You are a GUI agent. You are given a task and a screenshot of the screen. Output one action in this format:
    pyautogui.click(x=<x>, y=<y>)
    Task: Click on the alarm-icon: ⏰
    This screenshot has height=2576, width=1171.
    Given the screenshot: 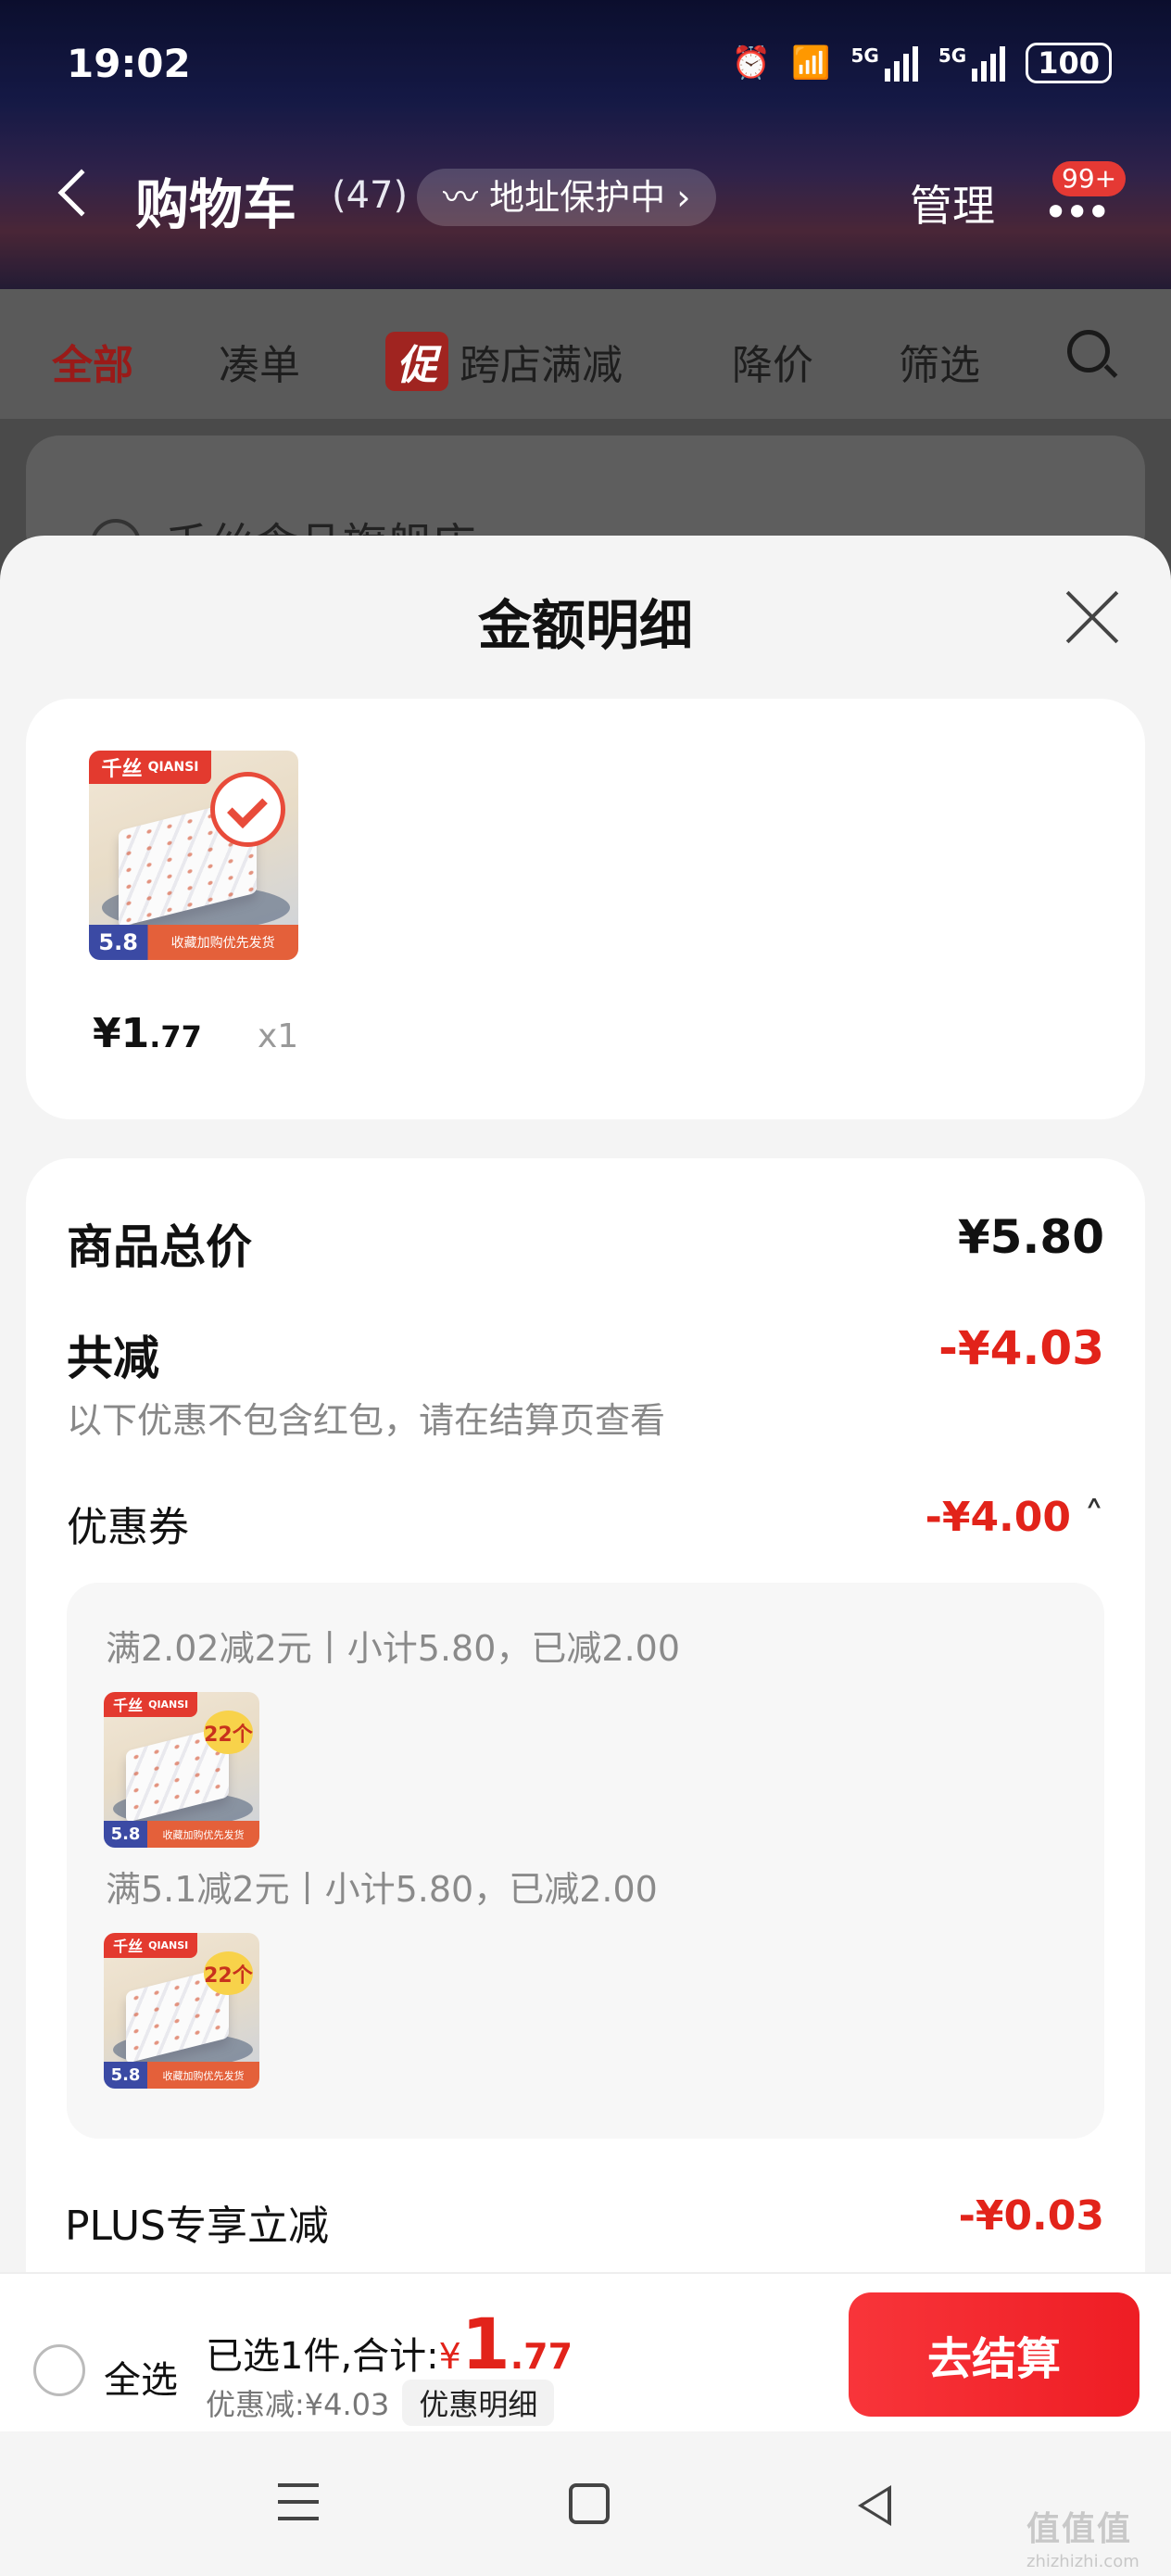 What is the action you would take?
    pyautogui.click(x=752, y=63)
    